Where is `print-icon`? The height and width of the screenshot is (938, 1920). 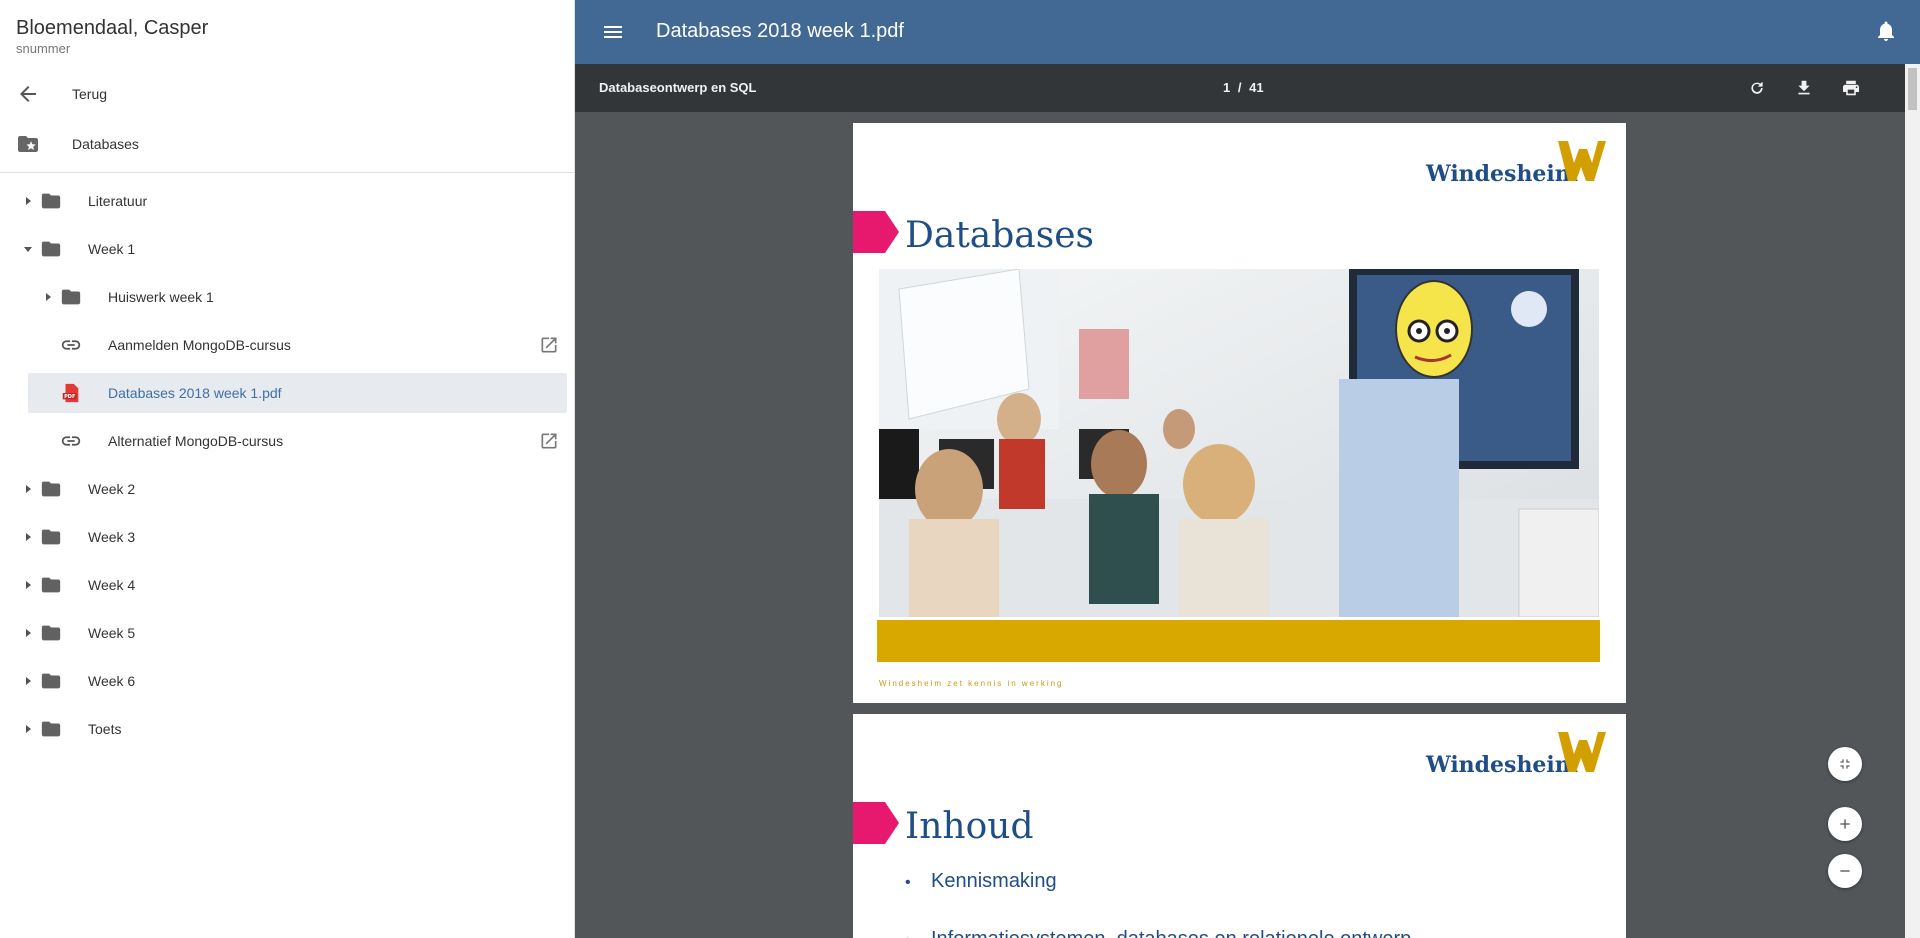 print-icon is located at coordinates (1851, 88).